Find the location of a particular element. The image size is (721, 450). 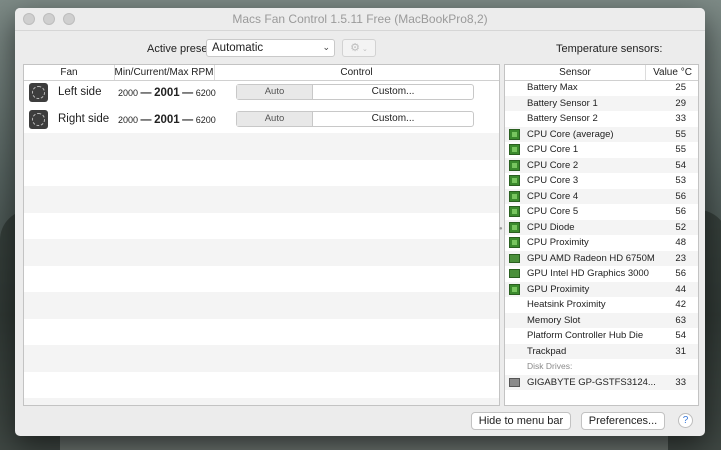

hide-to-menu-bar-button: Hide to menu bar is located at coordinates (521, 421).